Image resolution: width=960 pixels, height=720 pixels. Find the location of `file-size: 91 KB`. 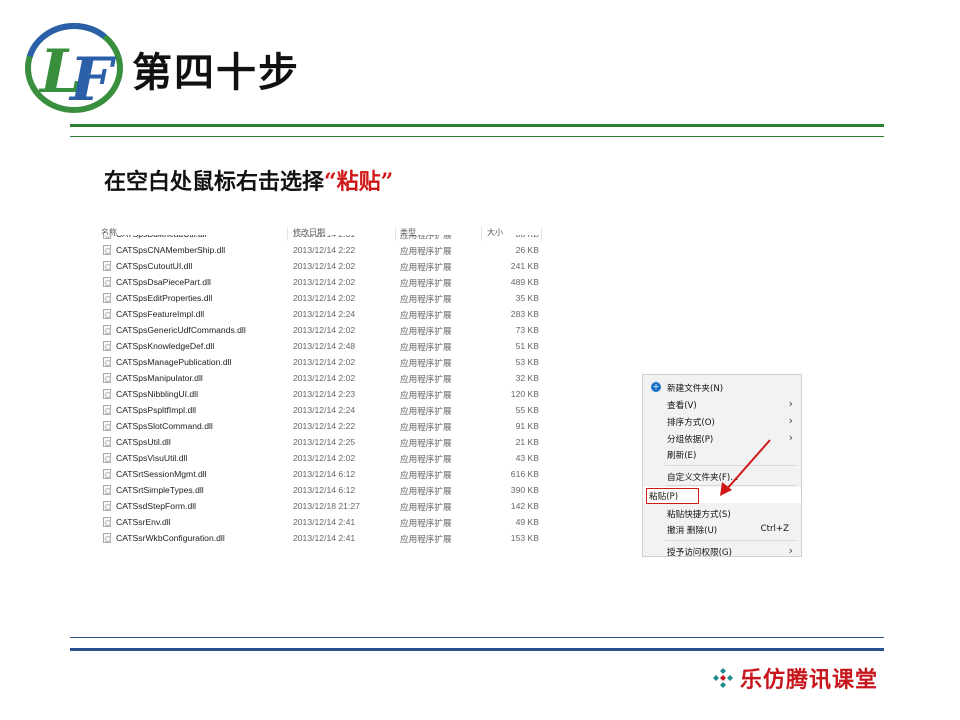

file-size: 91 KB is located at coordinates (527, 426).